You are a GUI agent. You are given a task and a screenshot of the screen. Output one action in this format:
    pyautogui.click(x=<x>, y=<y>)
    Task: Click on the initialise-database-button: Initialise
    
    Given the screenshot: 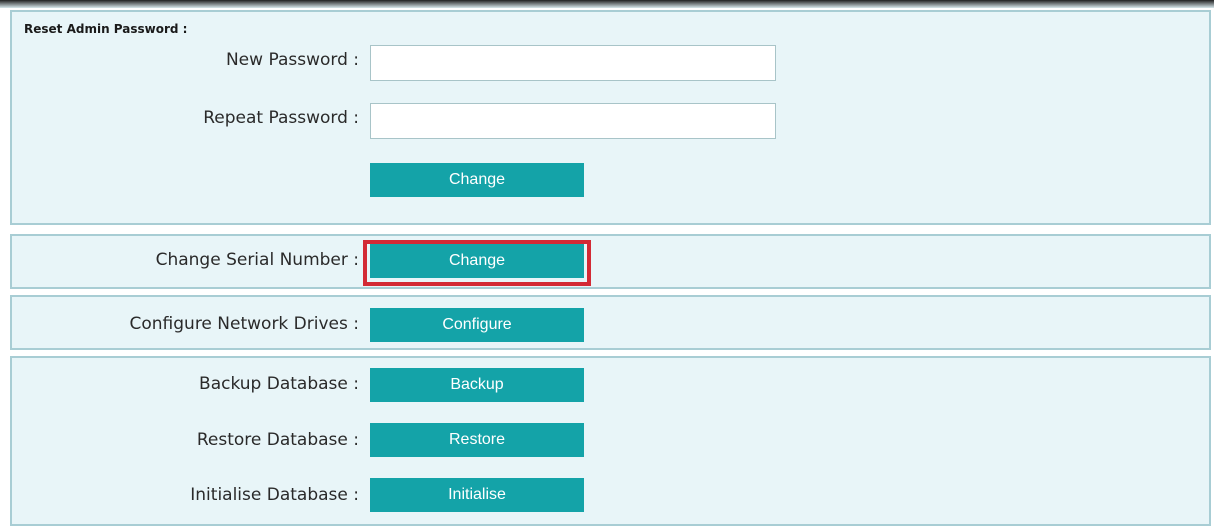 What is the action you would take?
    pyautogui.click(x=477, y=495)
    